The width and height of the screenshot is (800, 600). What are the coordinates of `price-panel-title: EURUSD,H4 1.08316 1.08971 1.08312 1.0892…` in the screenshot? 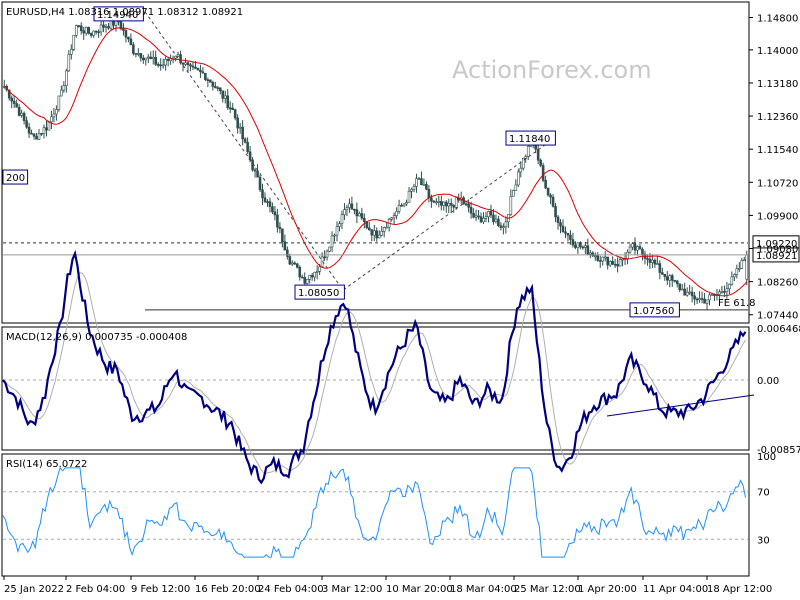 It's located at (124, 12).